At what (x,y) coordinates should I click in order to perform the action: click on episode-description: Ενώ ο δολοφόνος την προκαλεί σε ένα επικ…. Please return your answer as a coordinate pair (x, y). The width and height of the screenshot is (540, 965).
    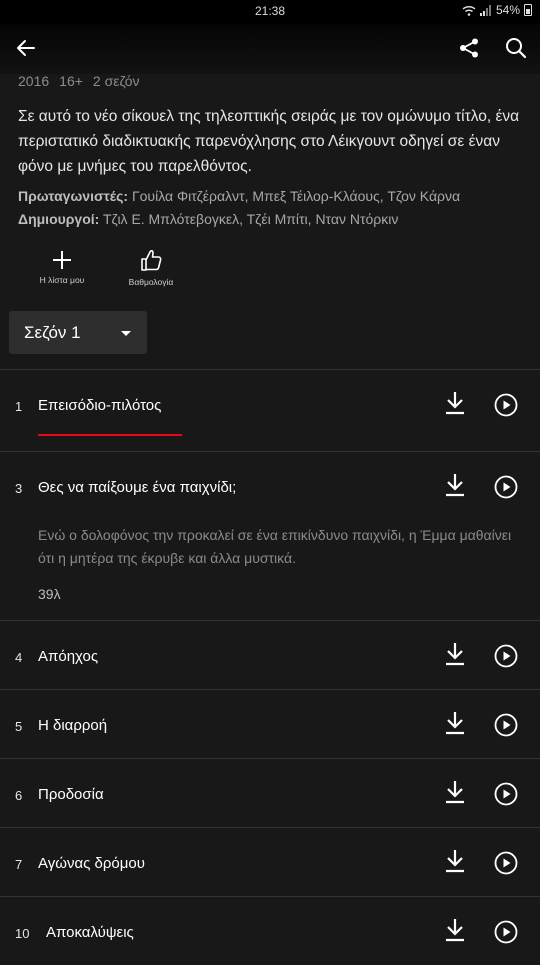
    Looking at the image, I should click on (275, 546).